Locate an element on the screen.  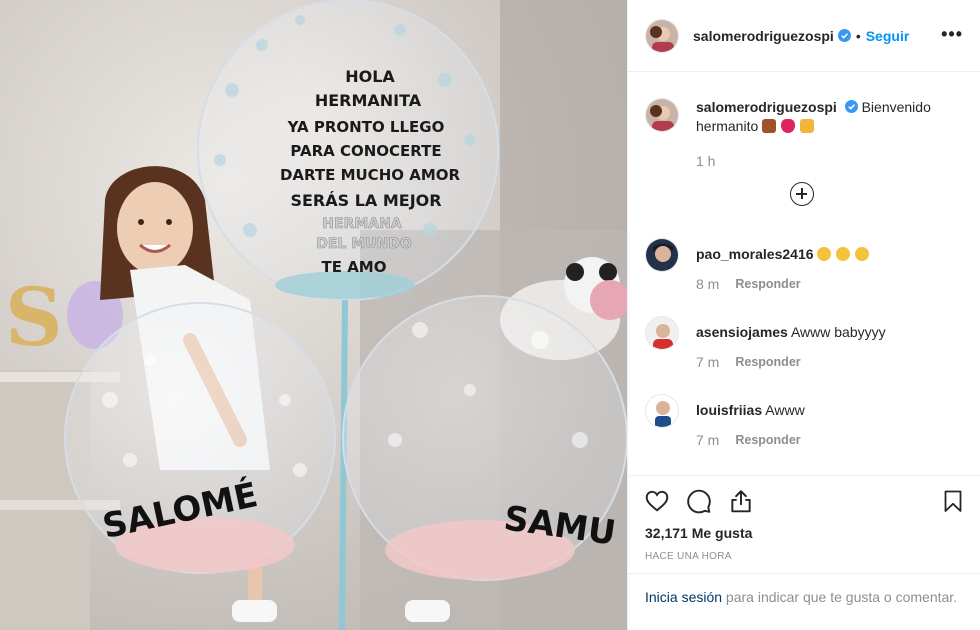
caption: salomerodriguezospi Bienvenido hermanito is located at coordinates (805, 117).